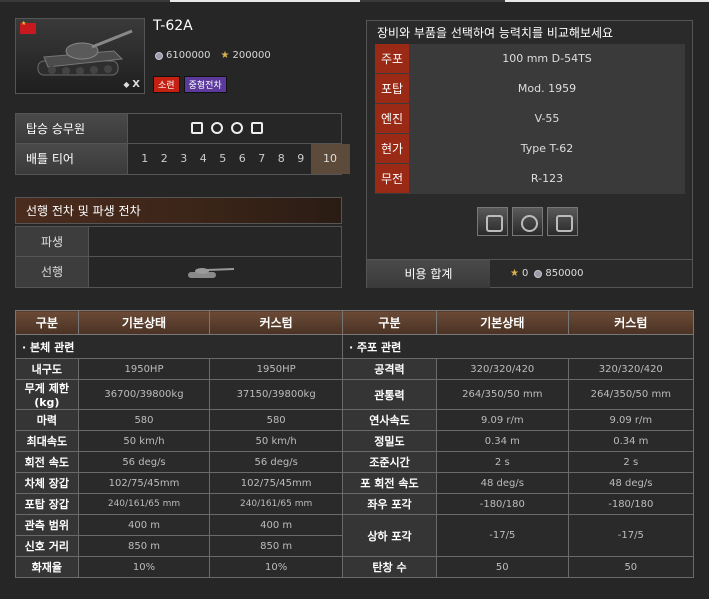 The image size is (709, 599). What do you see at coordinates (47, 567) in the screenshot?
I see `stat-label: 화재율` at bounding box center [47, 567].